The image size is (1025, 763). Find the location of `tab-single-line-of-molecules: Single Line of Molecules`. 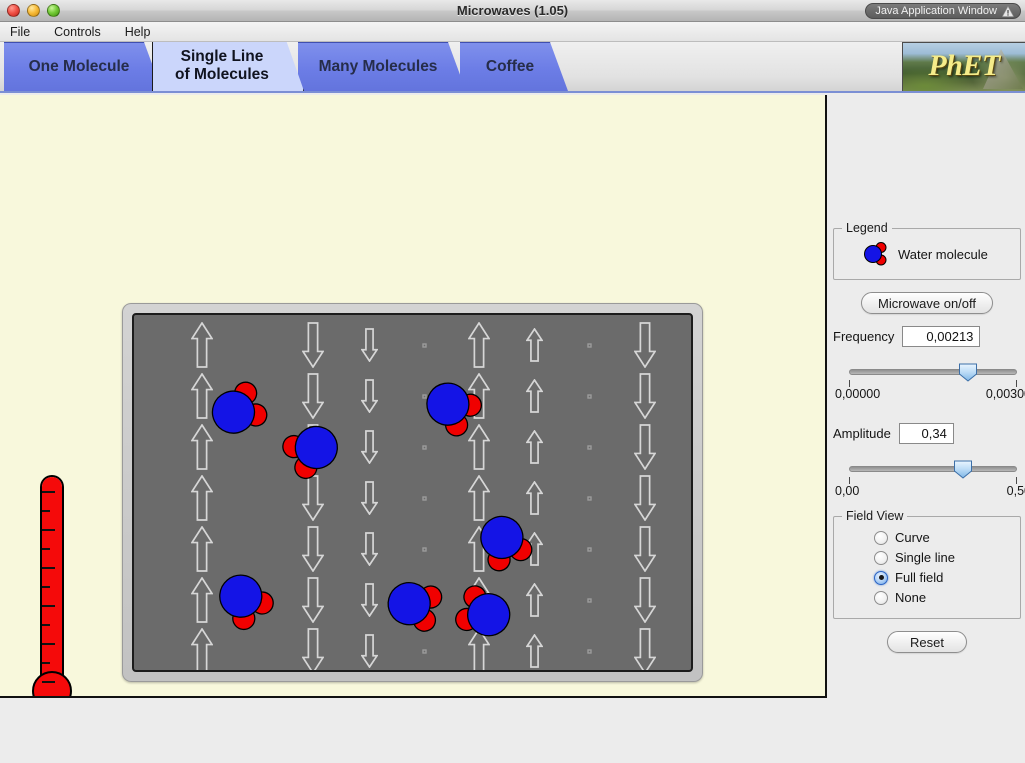

tab-single-line-of-molecules: Single Line of Molecules is located at coordinates (228, 66).